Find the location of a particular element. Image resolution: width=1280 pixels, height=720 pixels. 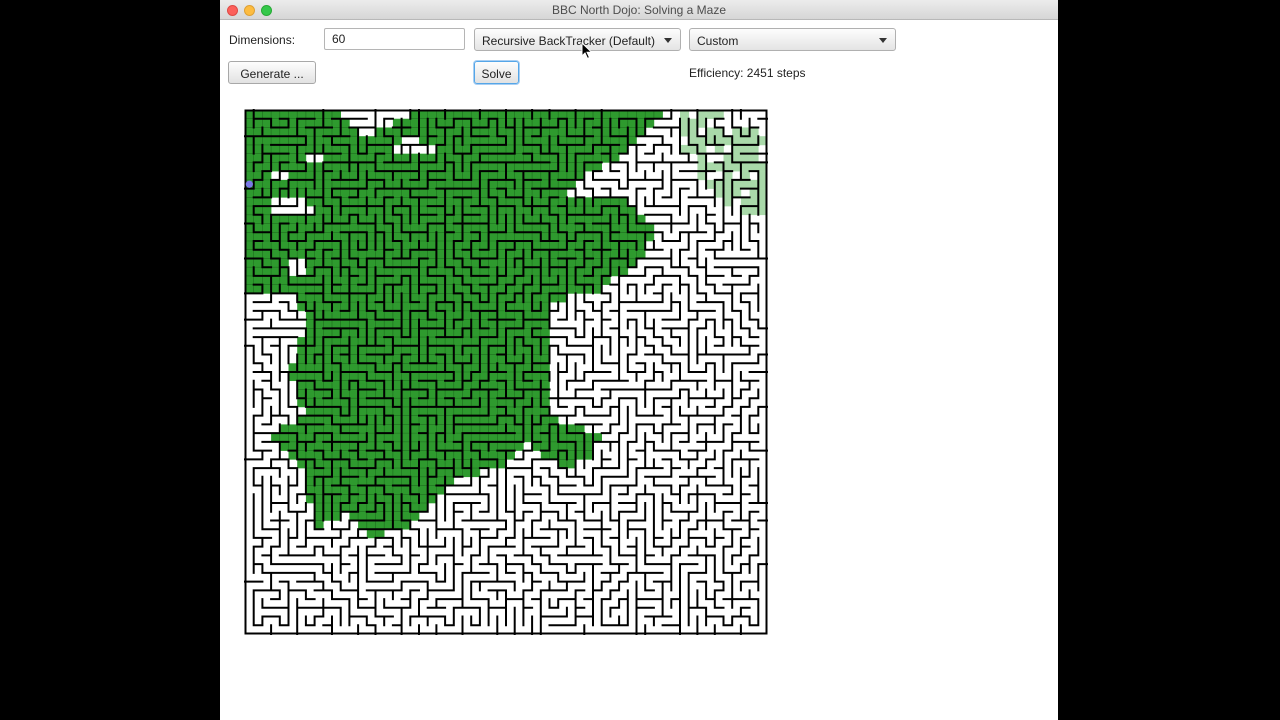

dimensions-input is located at coordinates (394, 39).